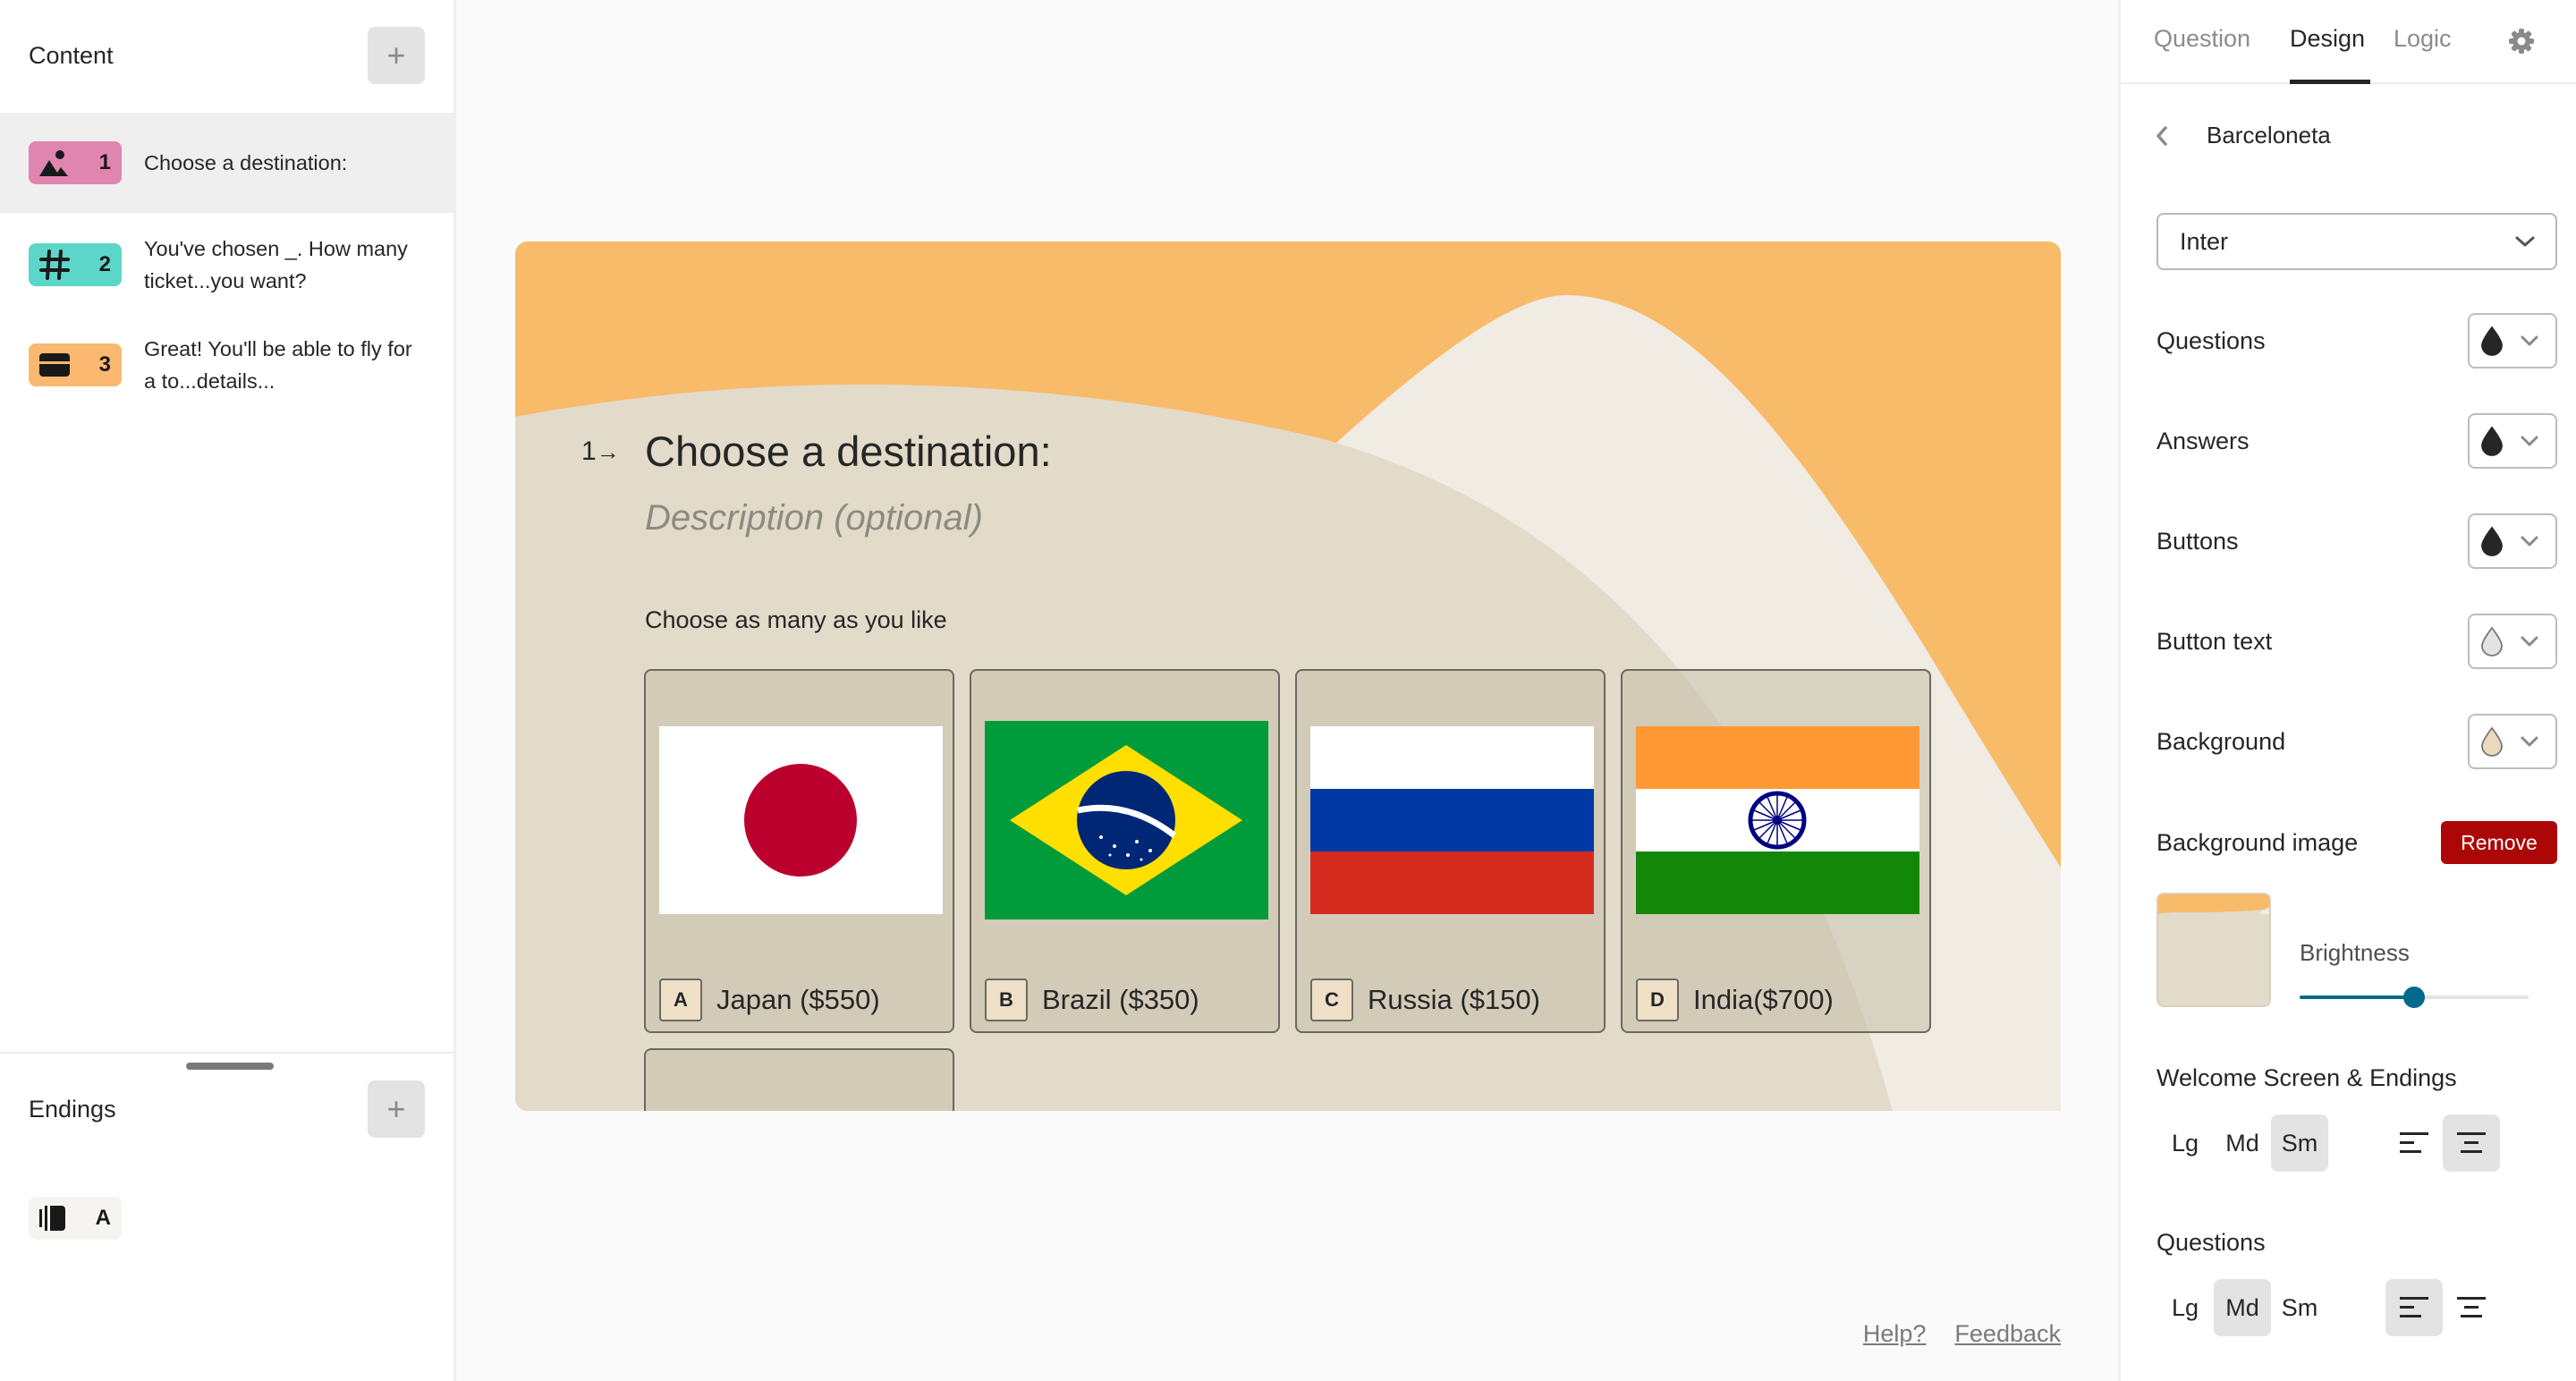  Describe the element at coordinates (104, 264) in the screenshot. I see `question-number: 2` at that location.